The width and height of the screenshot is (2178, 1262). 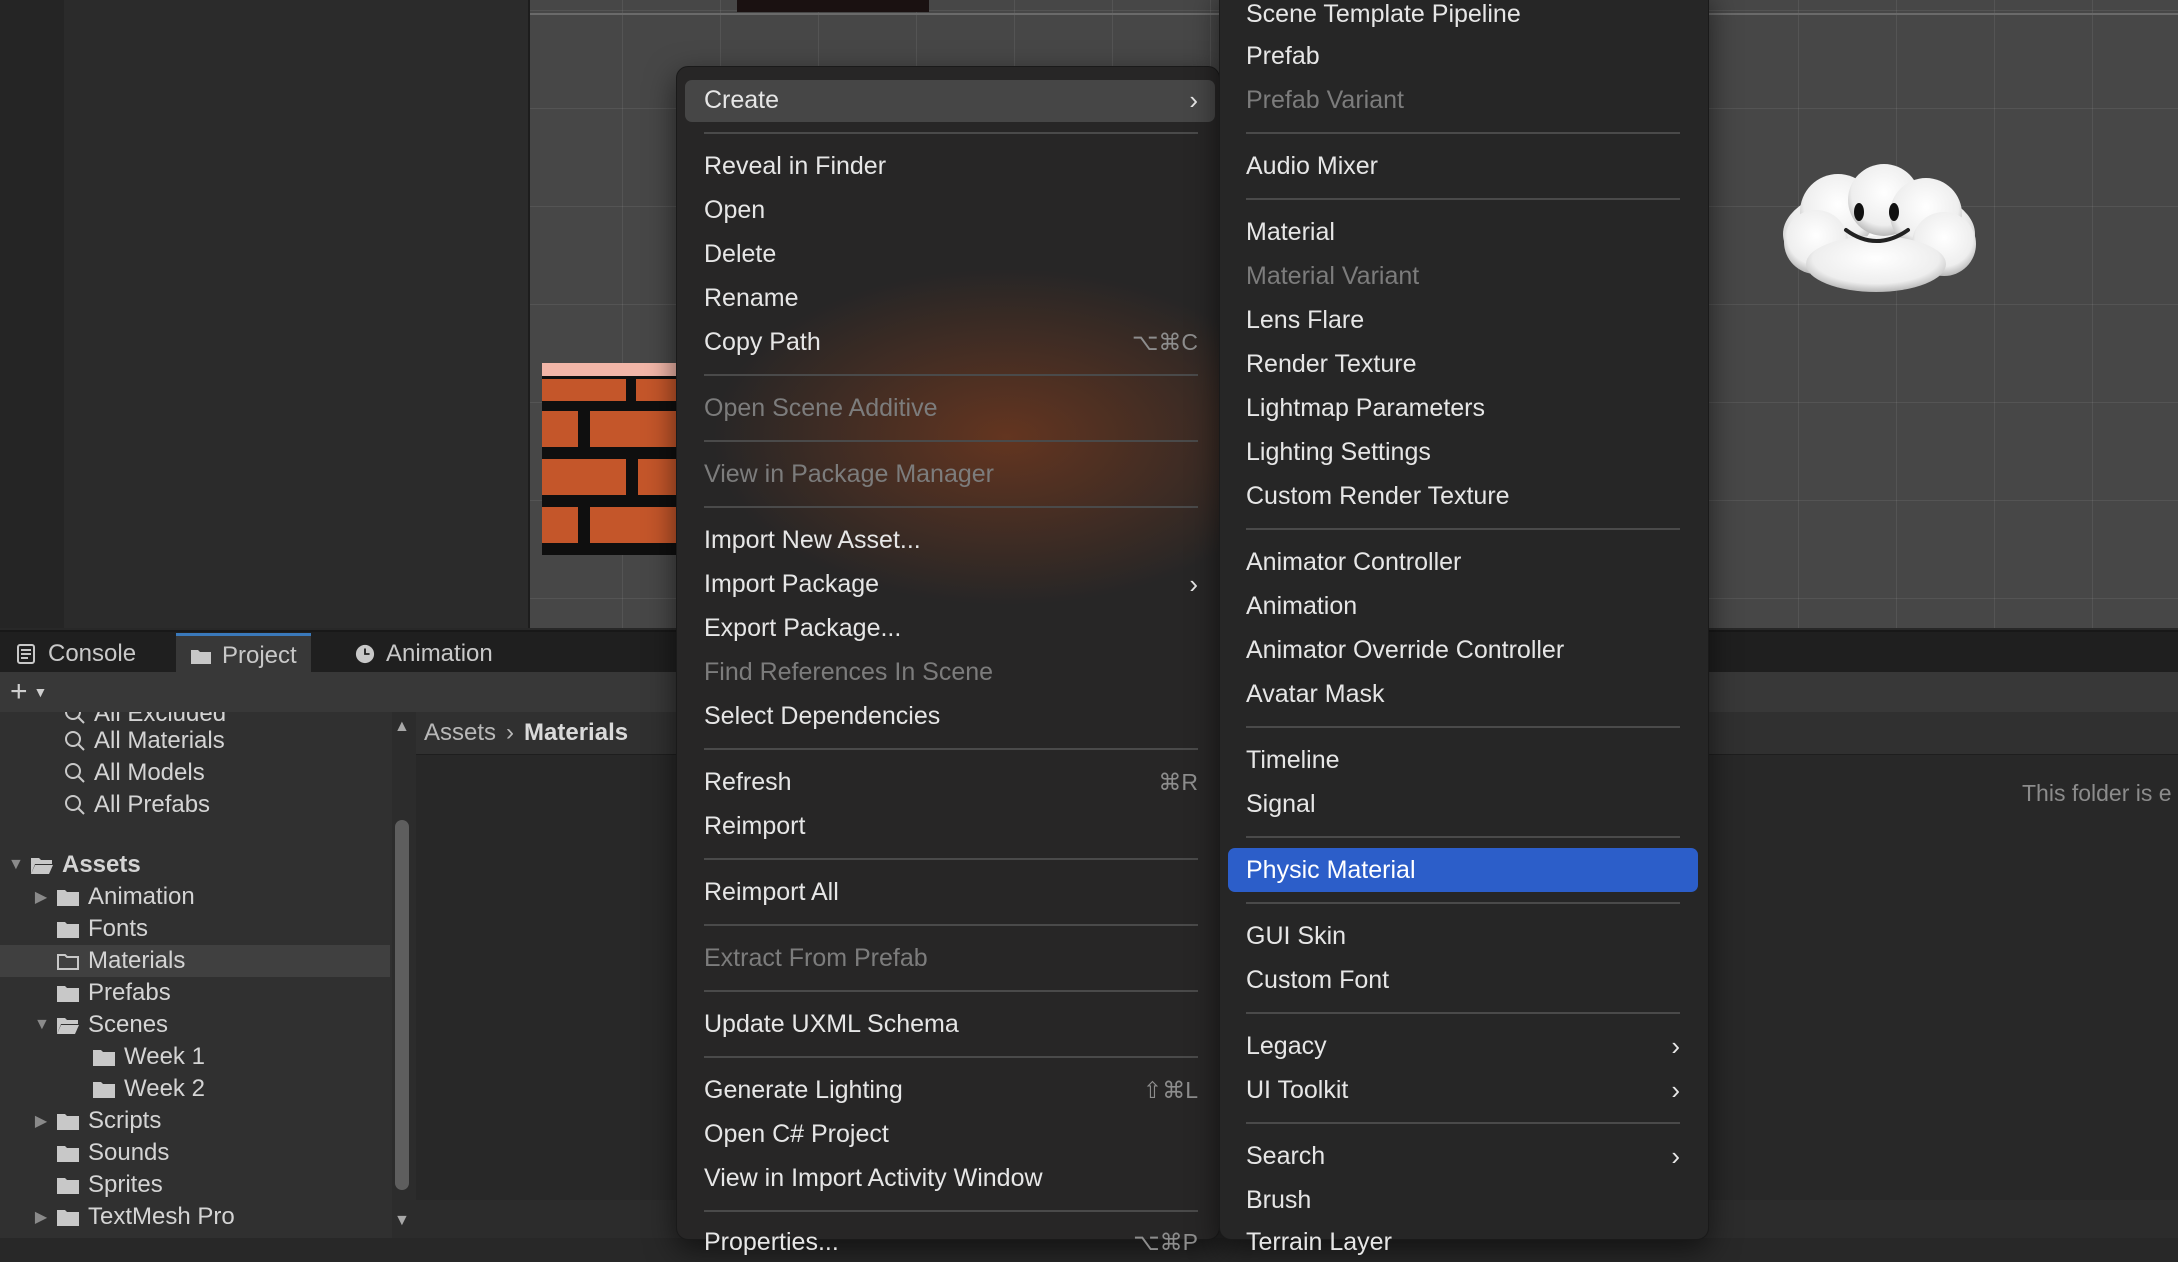 I want to click on submenu-item-custom-font: Custom Font, so click(x=1463, y=980).